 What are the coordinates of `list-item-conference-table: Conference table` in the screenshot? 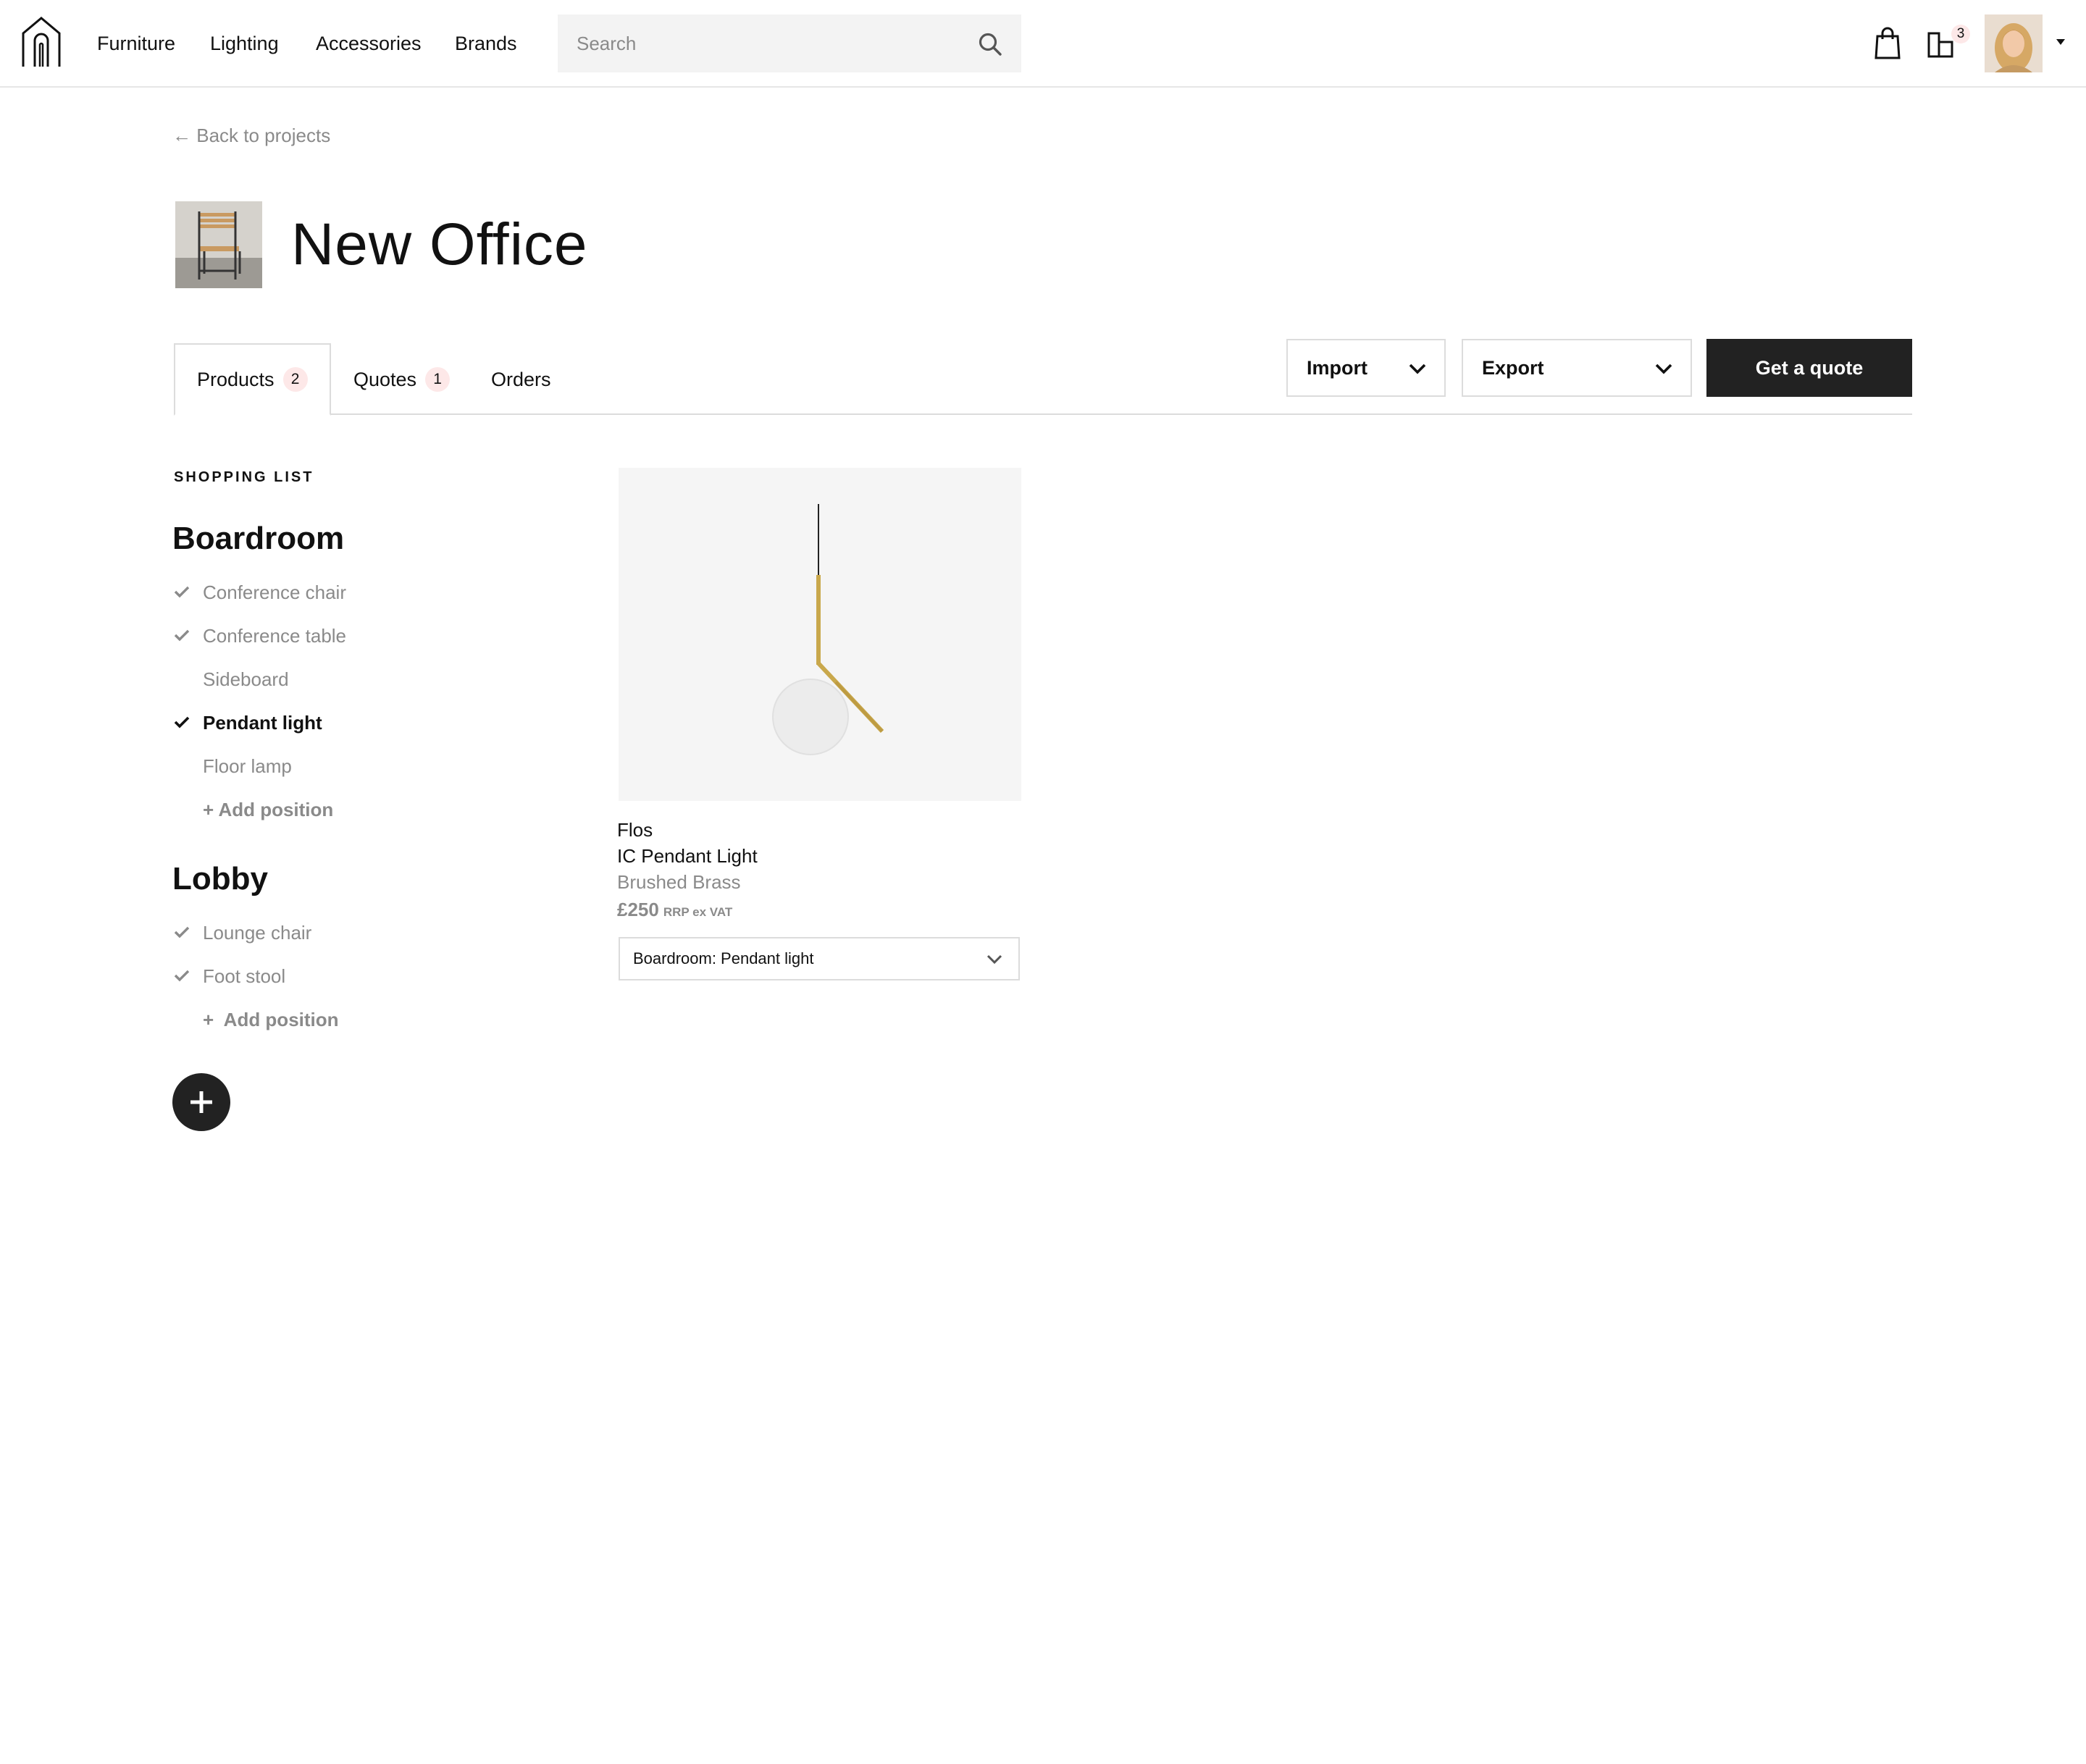 It's located at (333, 636).